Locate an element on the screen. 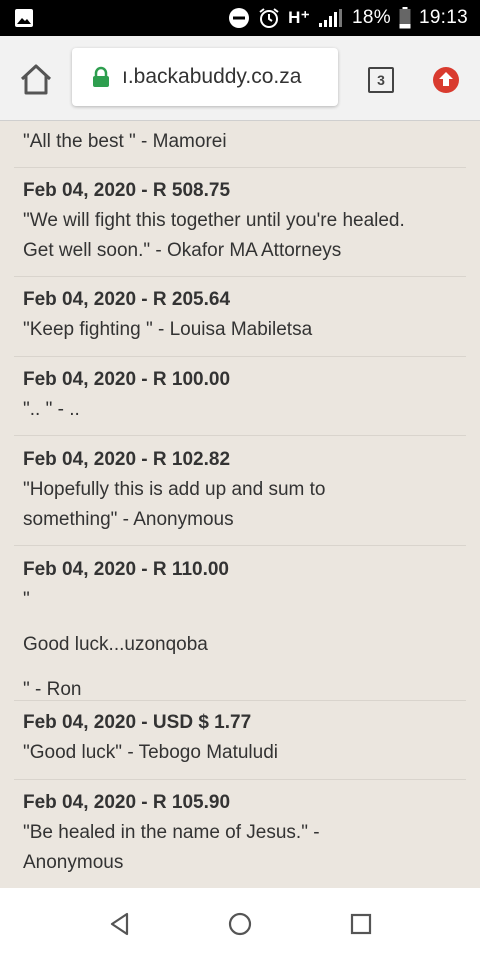  browser-toolbar: ı.backabuddy.co.za 3 is located at coordinates (240, 78).